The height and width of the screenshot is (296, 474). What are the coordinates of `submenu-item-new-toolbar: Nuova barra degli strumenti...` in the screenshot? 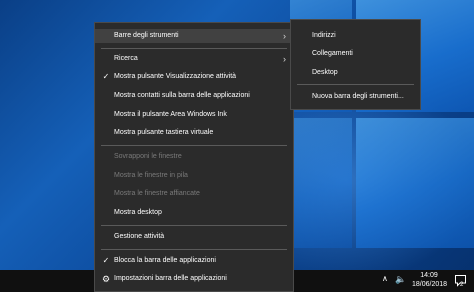 It's located at (355, 97).